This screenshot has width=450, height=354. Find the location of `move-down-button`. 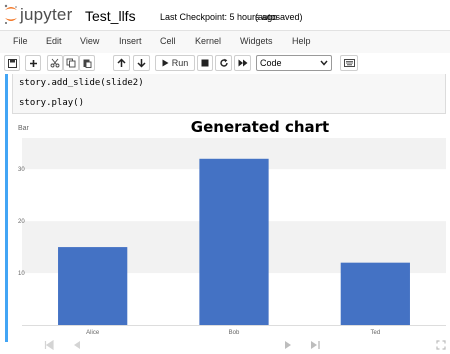

move-down-button is located at coordinates (141, 63).